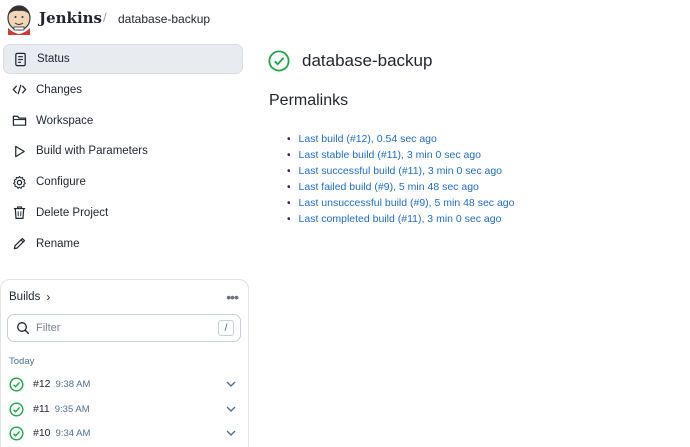 This screenshot has height=447, width=690. I want to click on permalinks-heading: Permalinks, so click(309, 100).